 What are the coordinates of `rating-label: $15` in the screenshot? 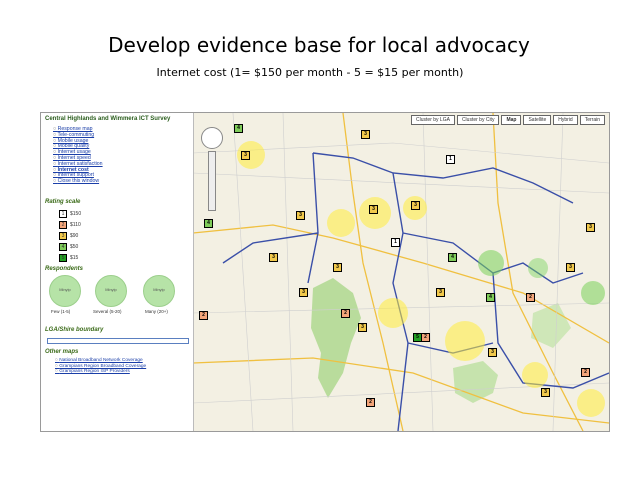 It's located at (74, 257).